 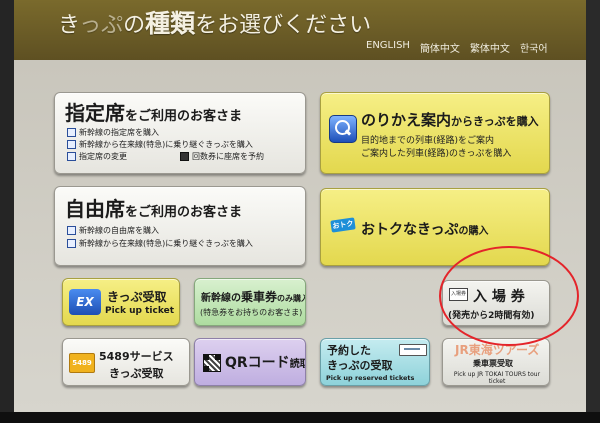 I want to click on jr-tokai-tours-sub: 乗車票受取, so click(x=493, y=363).